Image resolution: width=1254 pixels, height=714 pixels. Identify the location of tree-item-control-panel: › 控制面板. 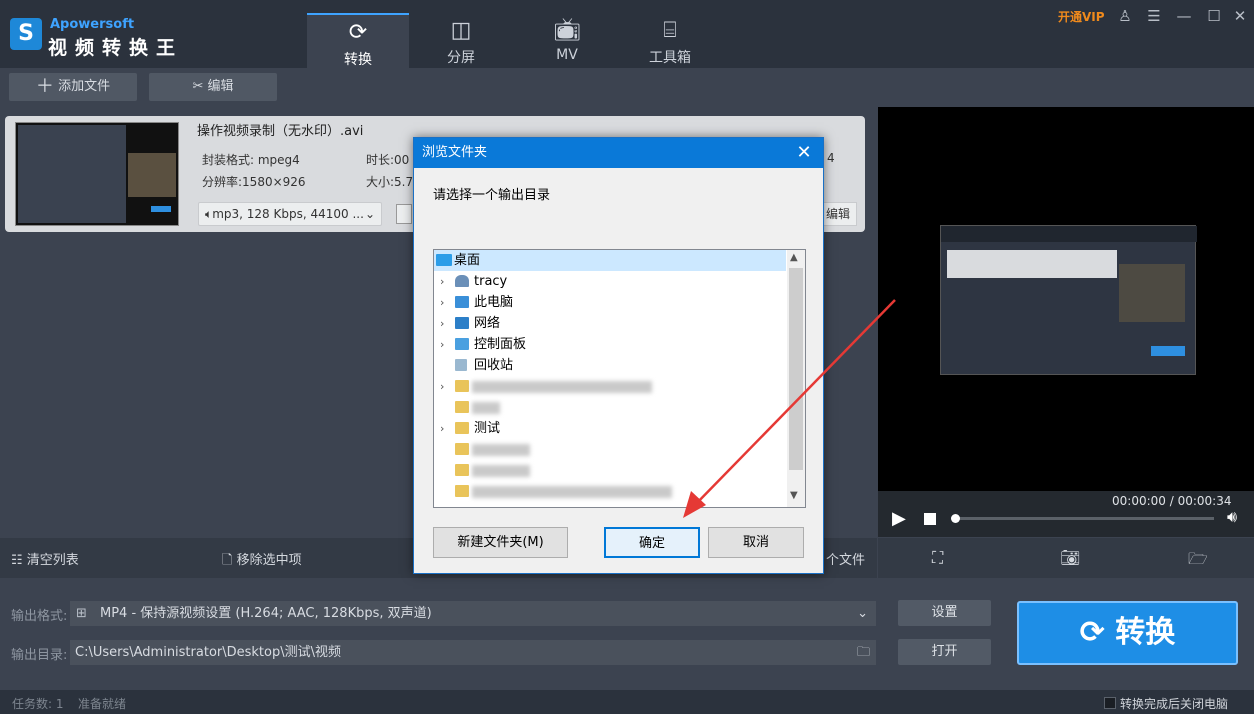
(610, 344).